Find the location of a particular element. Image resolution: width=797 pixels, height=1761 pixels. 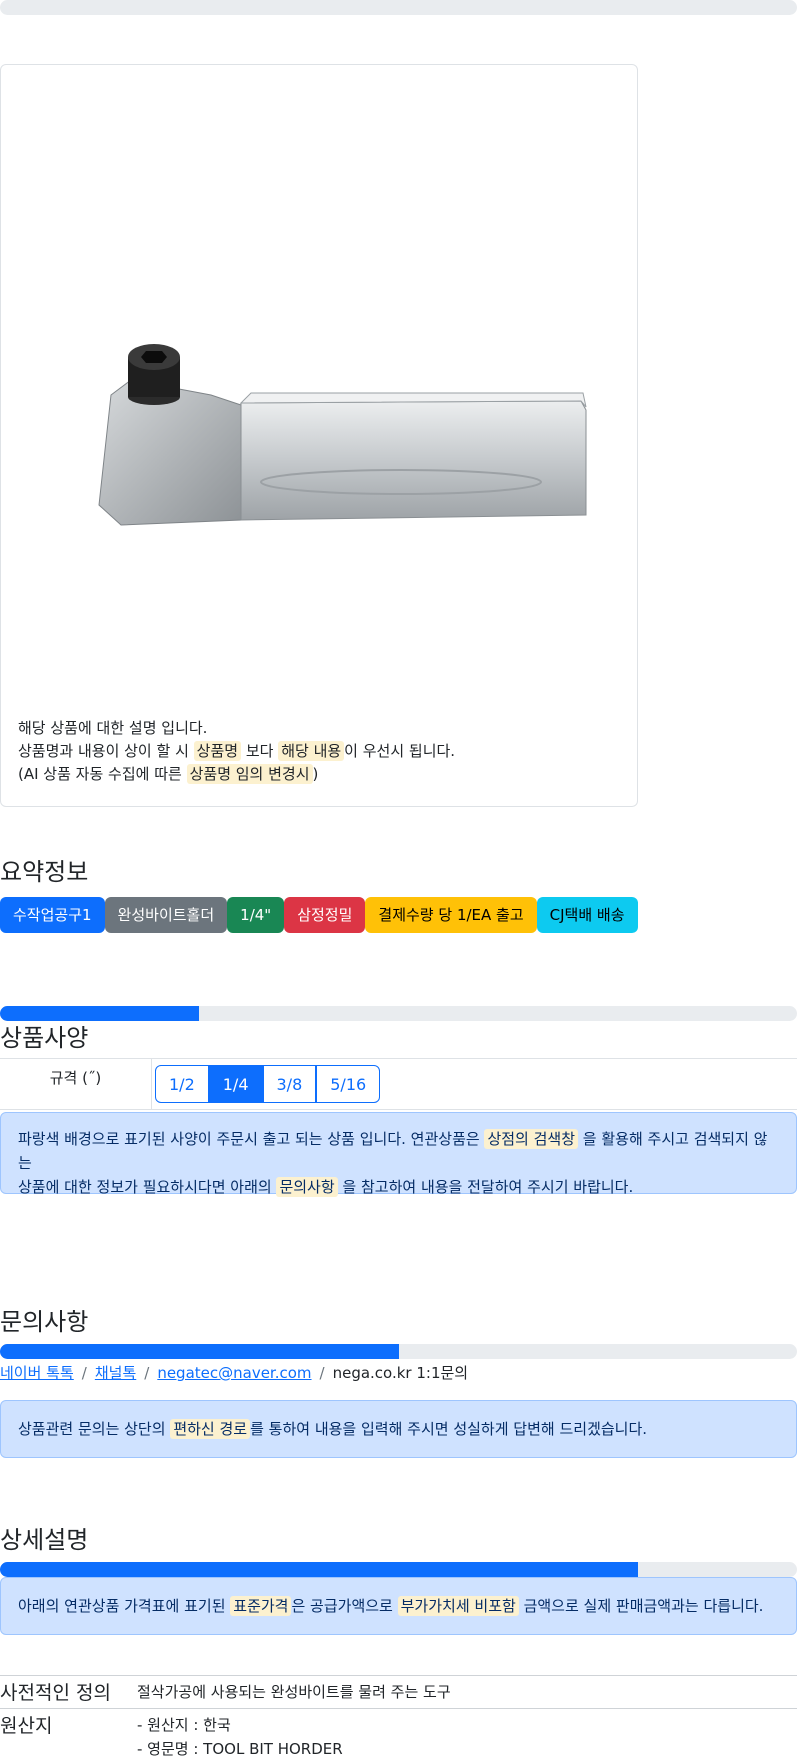

detail-title: 상세설명 is located at coordinates (44, 1540).